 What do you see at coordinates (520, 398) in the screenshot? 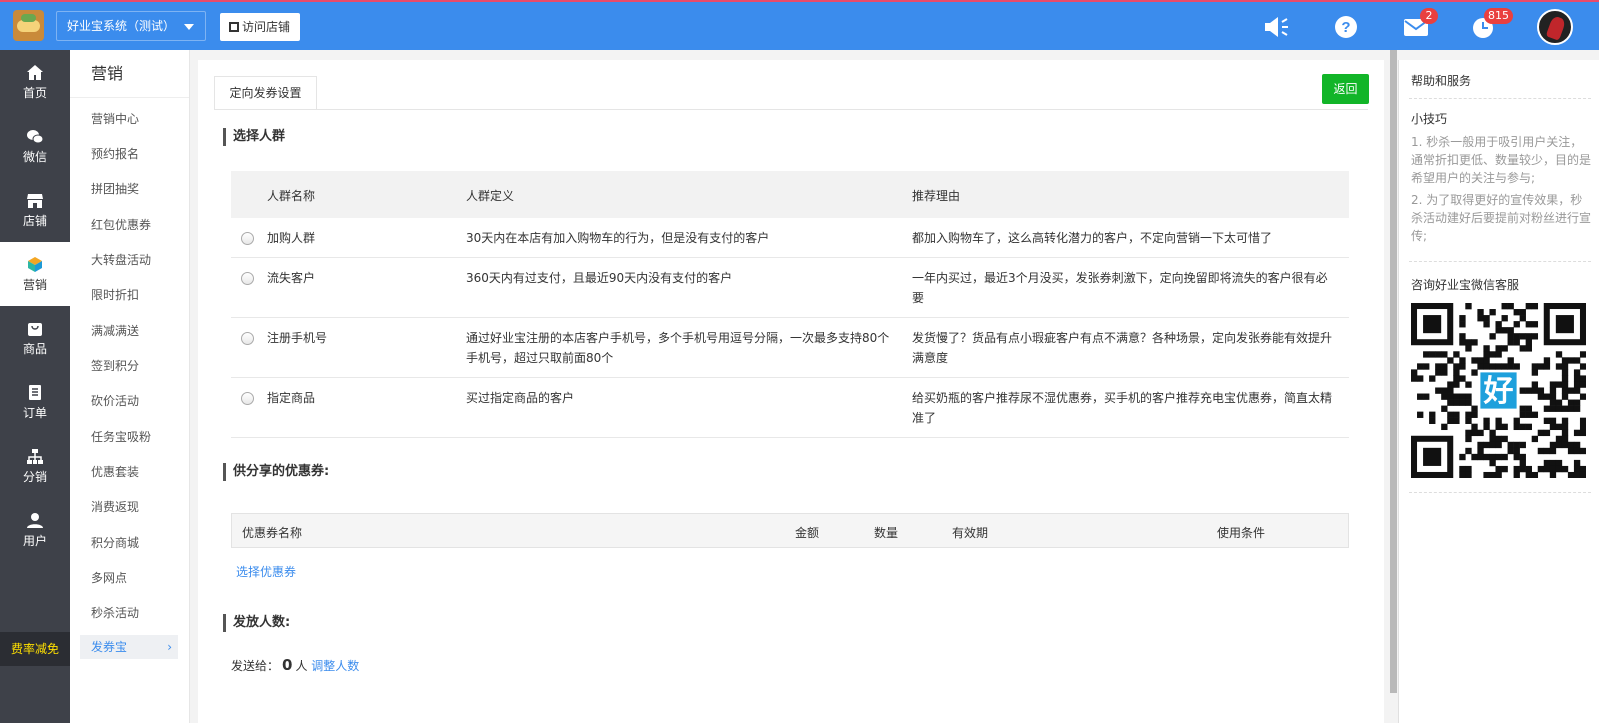
I see `crowd-definition: 买过指定商品的客户` at bounding box center [520, 398].